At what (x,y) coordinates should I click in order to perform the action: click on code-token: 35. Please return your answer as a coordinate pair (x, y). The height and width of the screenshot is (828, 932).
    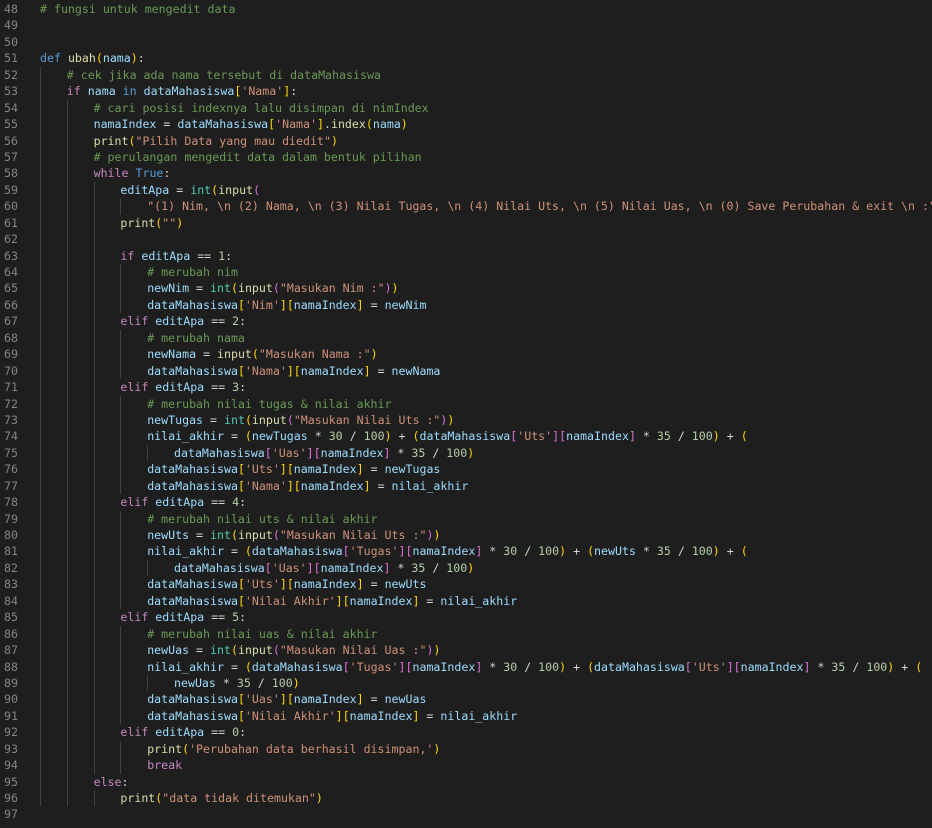
    Looking at the image, I should click on (663, 551).